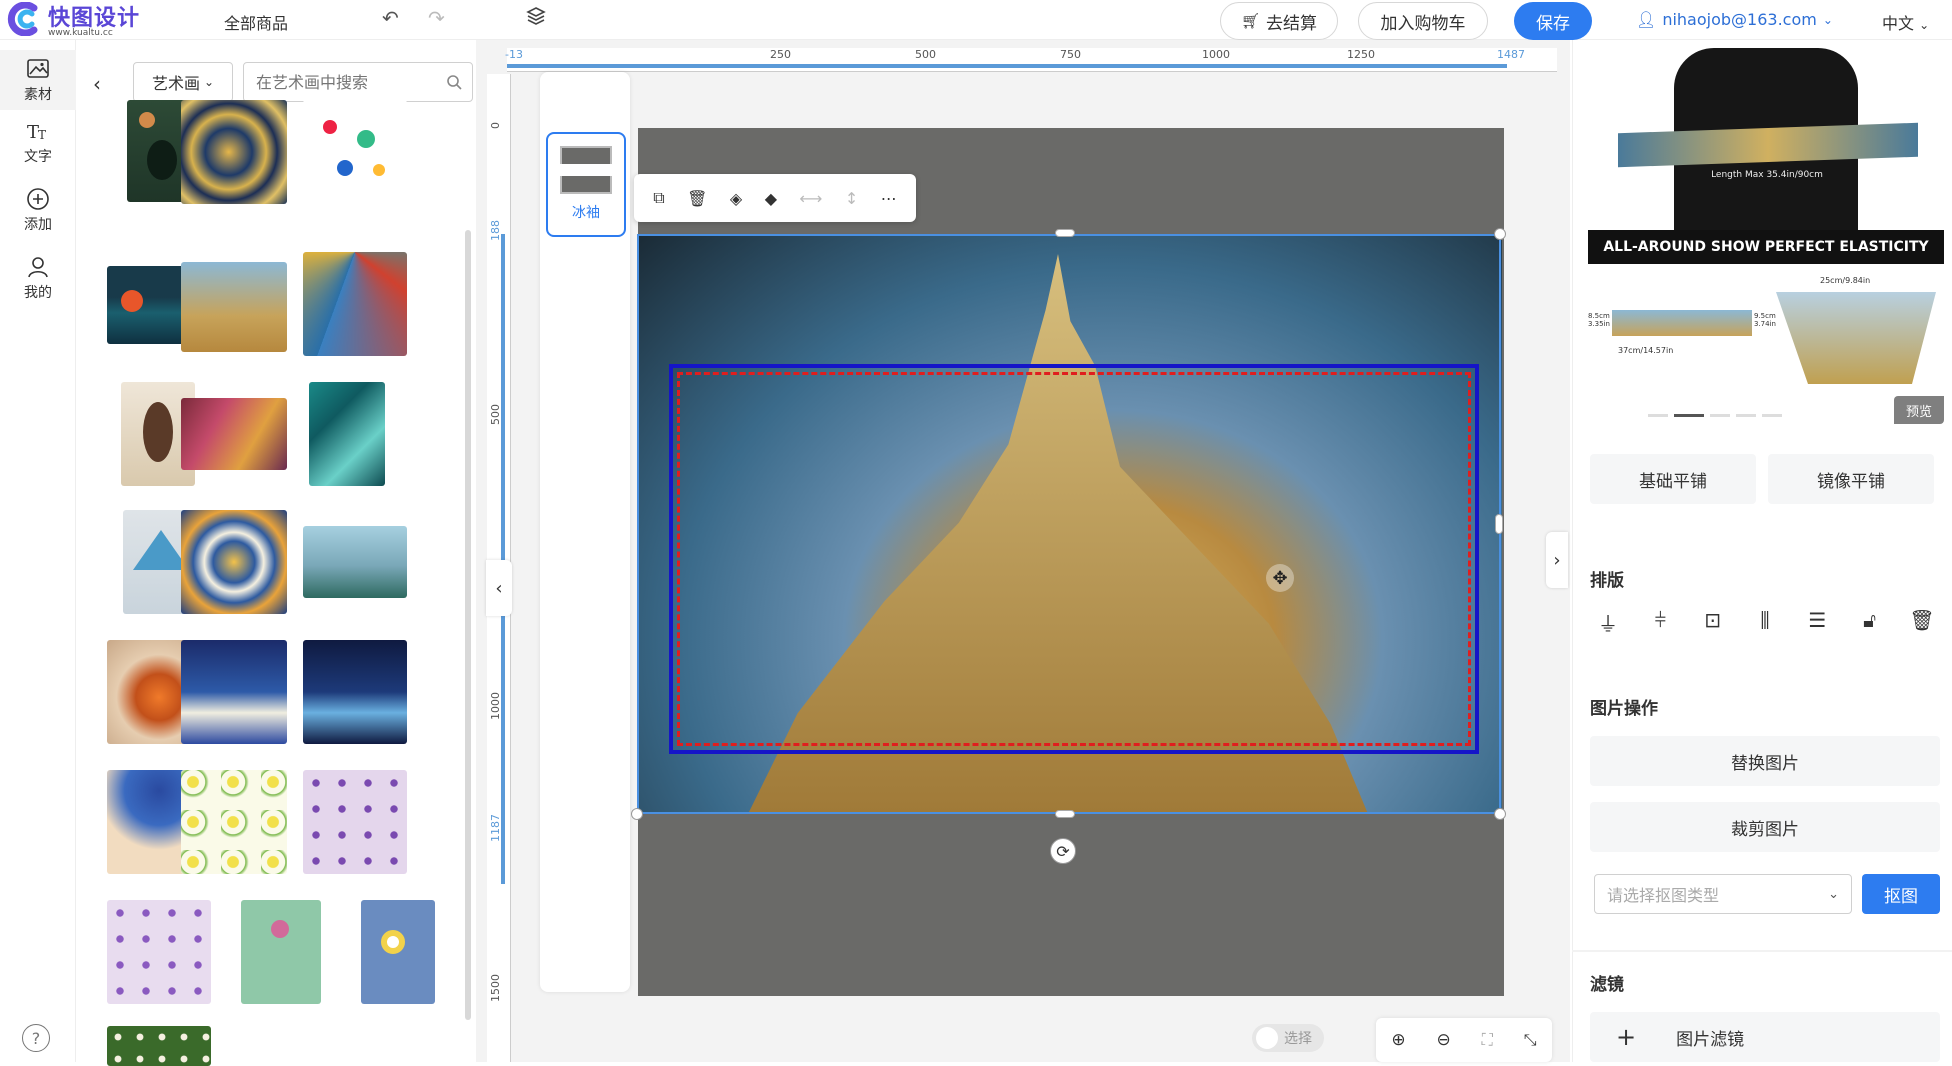  What do you see at coordinates (1765, 622) in the screenshot?
I see `distribute-horizontal-icon: ⫼` at bounding box center [1765, 622].